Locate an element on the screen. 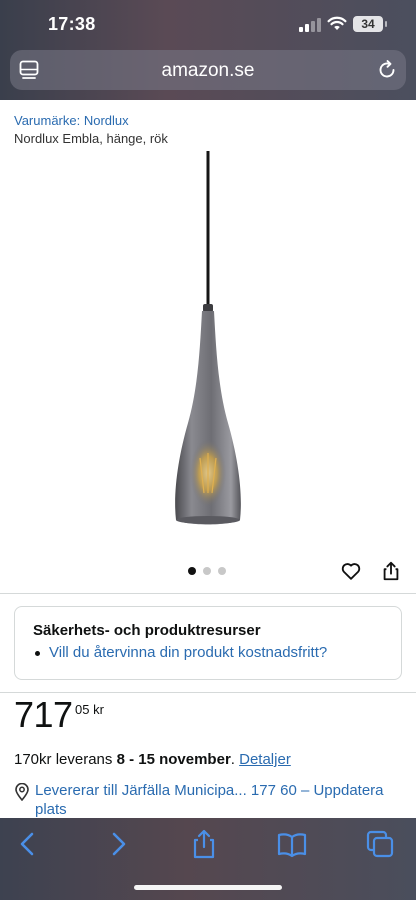  home-indicator is located at coordinates (208, 887).